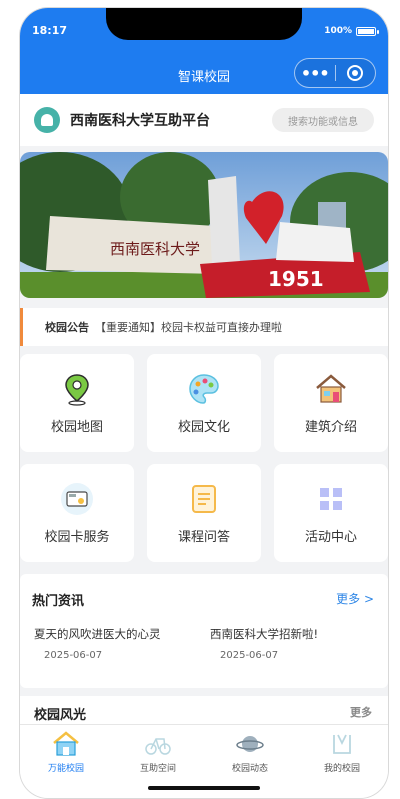 The image size is (400, 799). What do you see at coordinates (140, 121) in the screenshot?
I see `platform-name: 西南医科大学互助平台` at bounding box center [140, 121].